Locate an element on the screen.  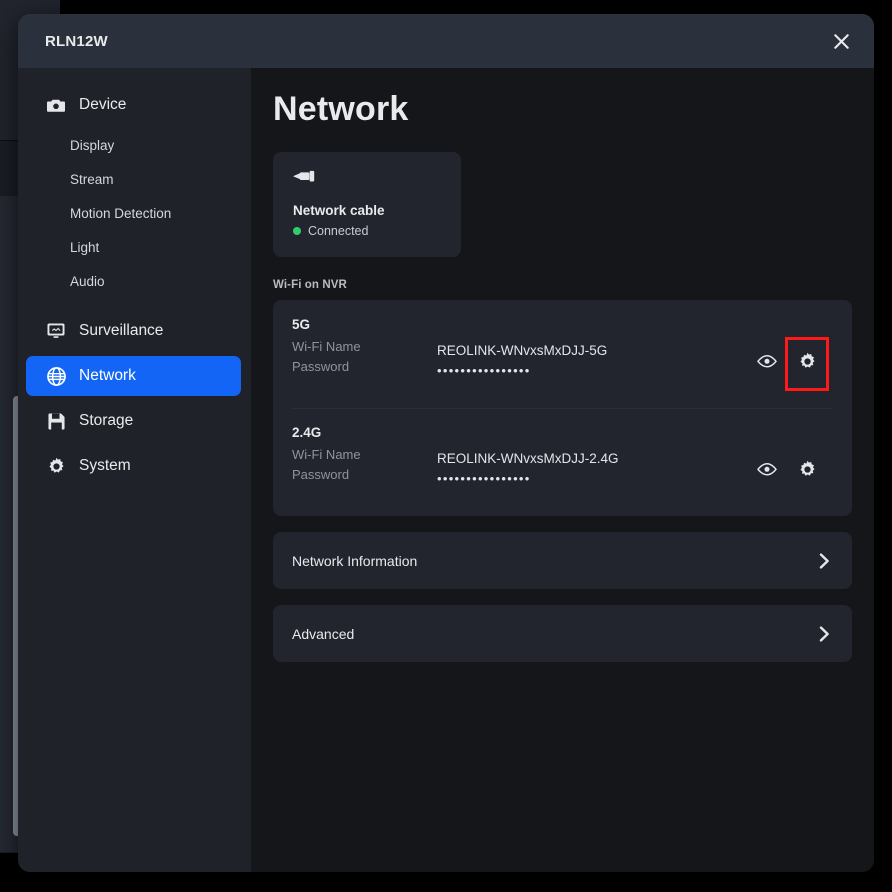
sidebar-item-display: Display is located at coordinates (134, 145).